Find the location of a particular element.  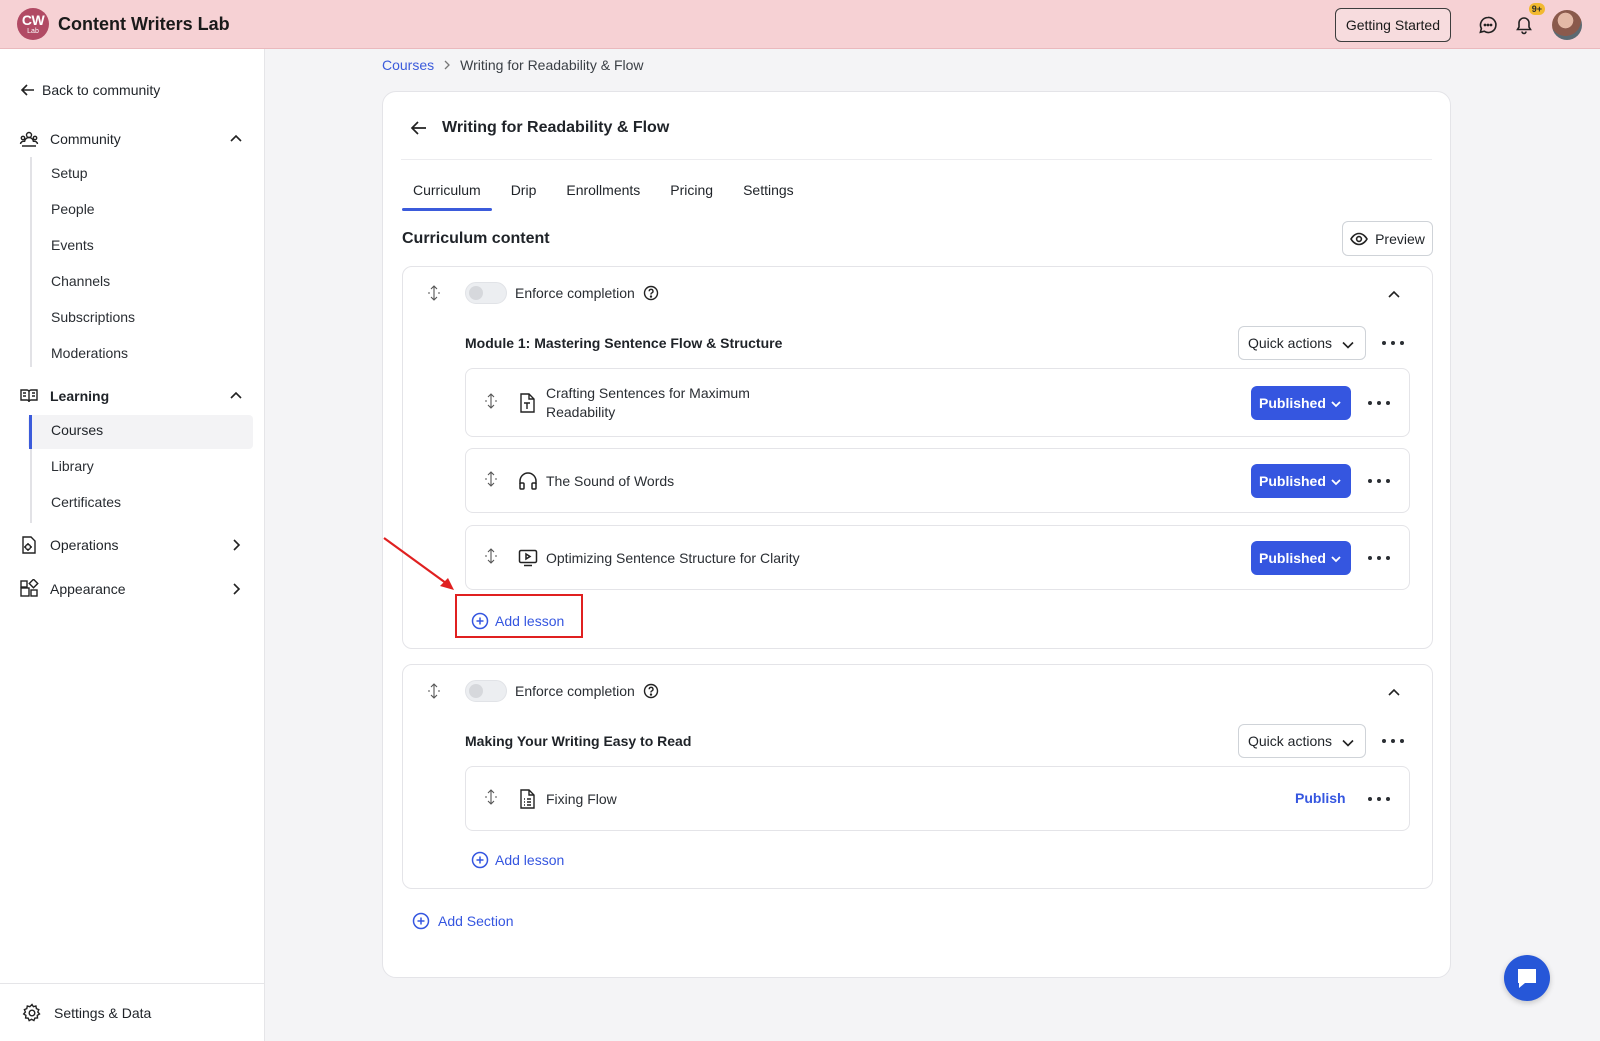

chat-icon is located at coordinates (1488, 25).